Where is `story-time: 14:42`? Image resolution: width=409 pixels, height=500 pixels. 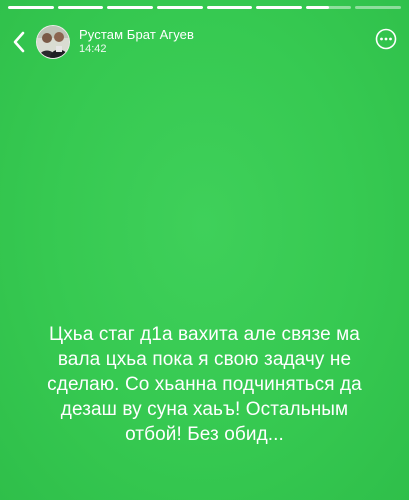 story-time: 14:42 is located at coordinates (93, 49).